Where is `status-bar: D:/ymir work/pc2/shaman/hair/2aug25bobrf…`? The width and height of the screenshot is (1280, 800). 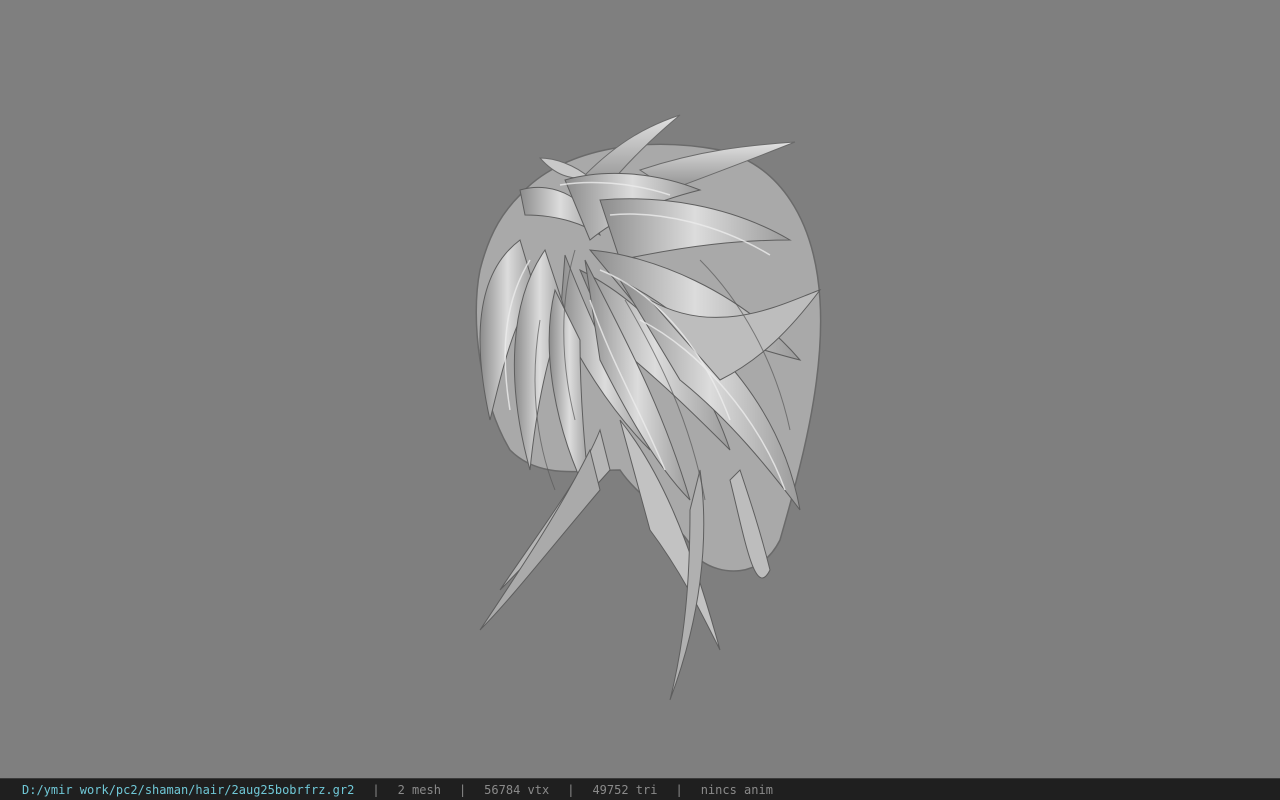 status-bar: D:/ymir work/pc2/shaman/hair/2aug25bobrf… is located at coordinates (640, 789).